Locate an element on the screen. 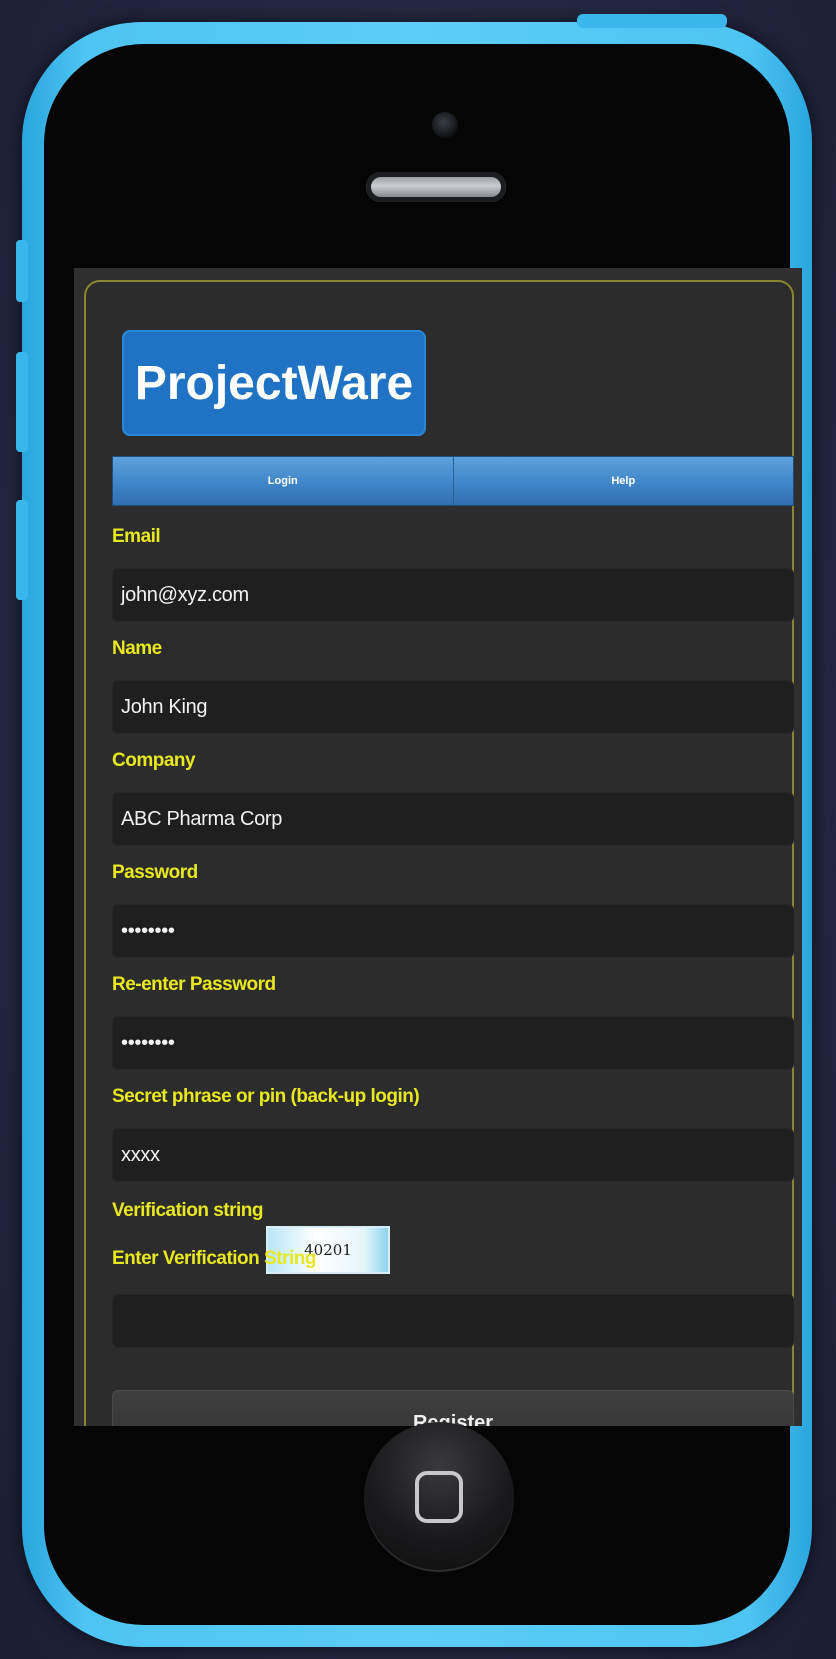  verification-input is located at coordinates (453, 1321).